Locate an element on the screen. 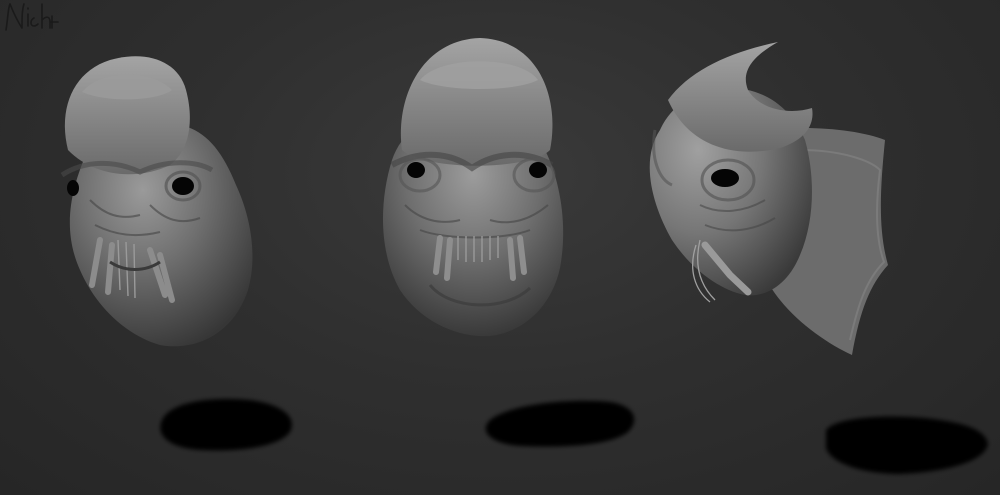  head-front is located at coordinates (473, 187).